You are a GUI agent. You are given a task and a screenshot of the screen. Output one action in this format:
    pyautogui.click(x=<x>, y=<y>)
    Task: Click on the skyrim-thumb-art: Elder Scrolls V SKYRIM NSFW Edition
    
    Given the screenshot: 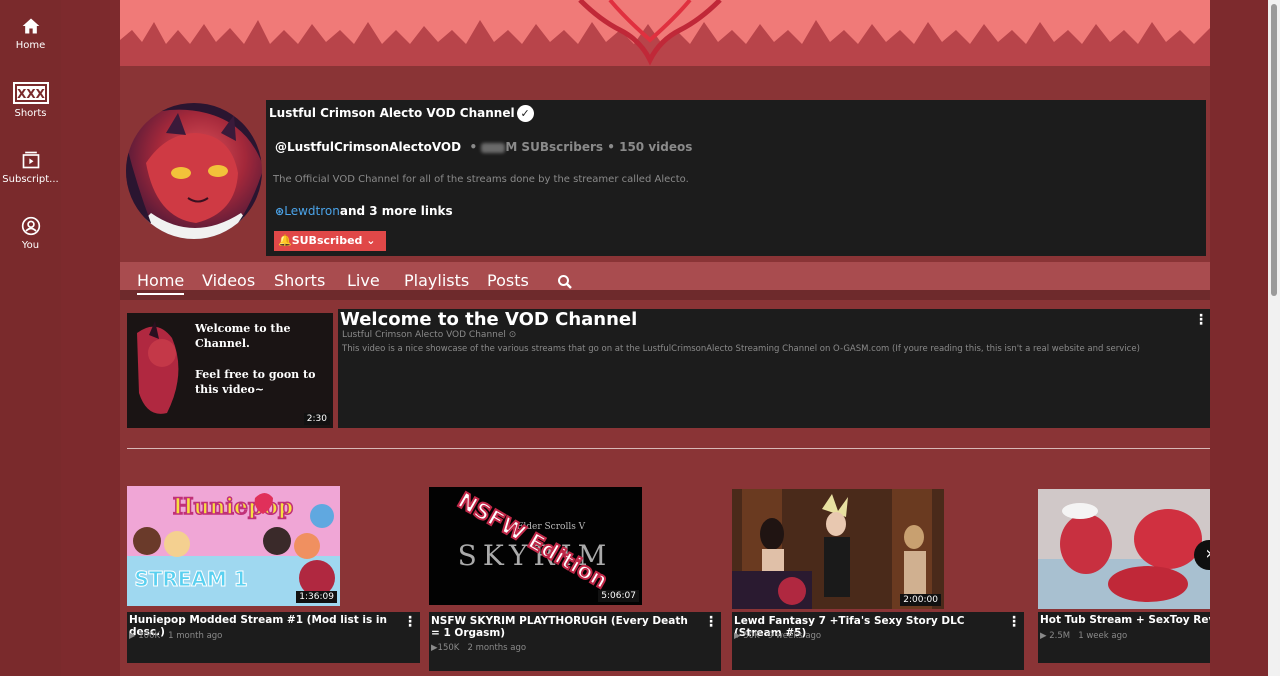 What is the action you would take?
    pyautogui.click(x=535, y=546)
    